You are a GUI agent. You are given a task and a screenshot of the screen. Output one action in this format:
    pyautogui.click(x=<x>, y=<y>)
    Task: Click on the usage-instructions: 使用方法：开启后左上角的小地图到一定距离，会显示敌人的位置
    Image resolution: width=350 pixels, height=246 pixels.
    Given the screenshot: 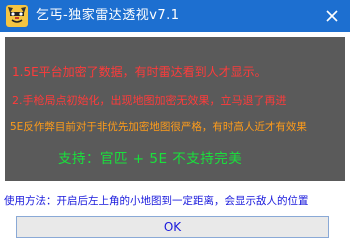 What is the action you would take?
    pyautogui.click(x=156, y=201)
    